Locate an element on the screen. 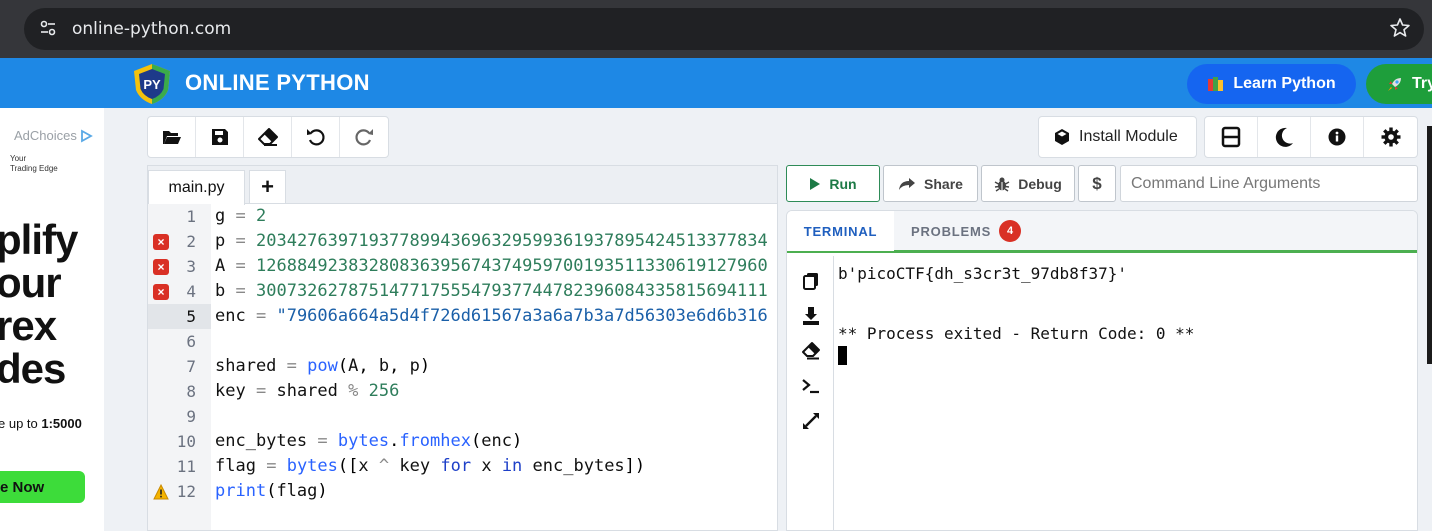 The width and height of the screenshot is (1432, 531). line-number: 6 is located at coordinates (191, 341).